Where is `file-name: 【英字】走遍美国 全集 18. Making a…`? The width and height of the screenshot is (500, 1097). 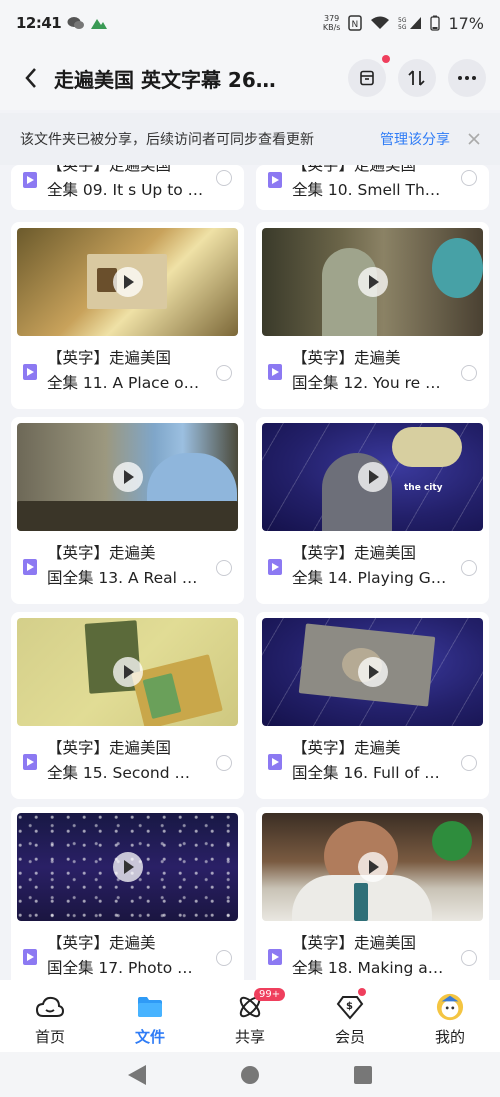 file-name: 【英字】走遍美国 全集 18. Making a… is located at coordinates (368, 955).